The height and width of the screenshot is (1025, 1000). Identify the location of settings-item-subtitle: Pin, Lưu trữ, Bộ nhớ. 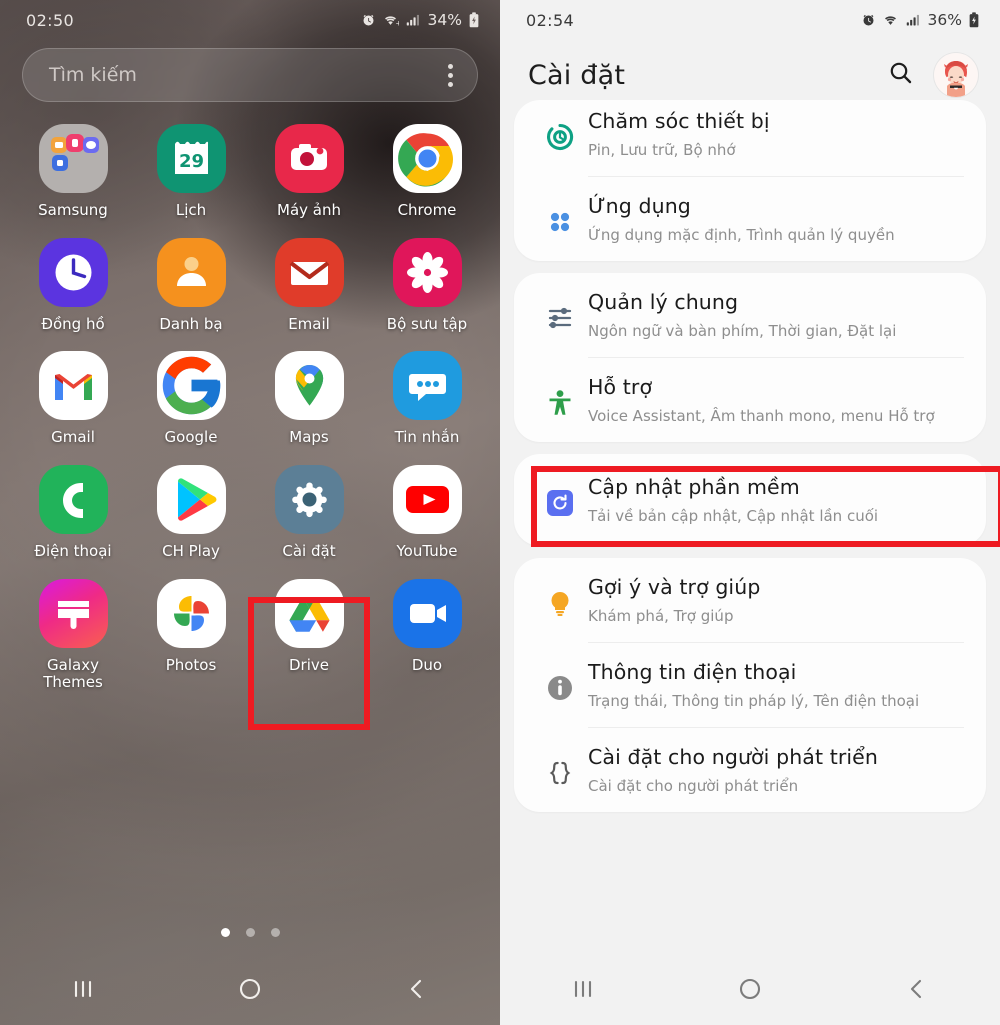
(662, 149).